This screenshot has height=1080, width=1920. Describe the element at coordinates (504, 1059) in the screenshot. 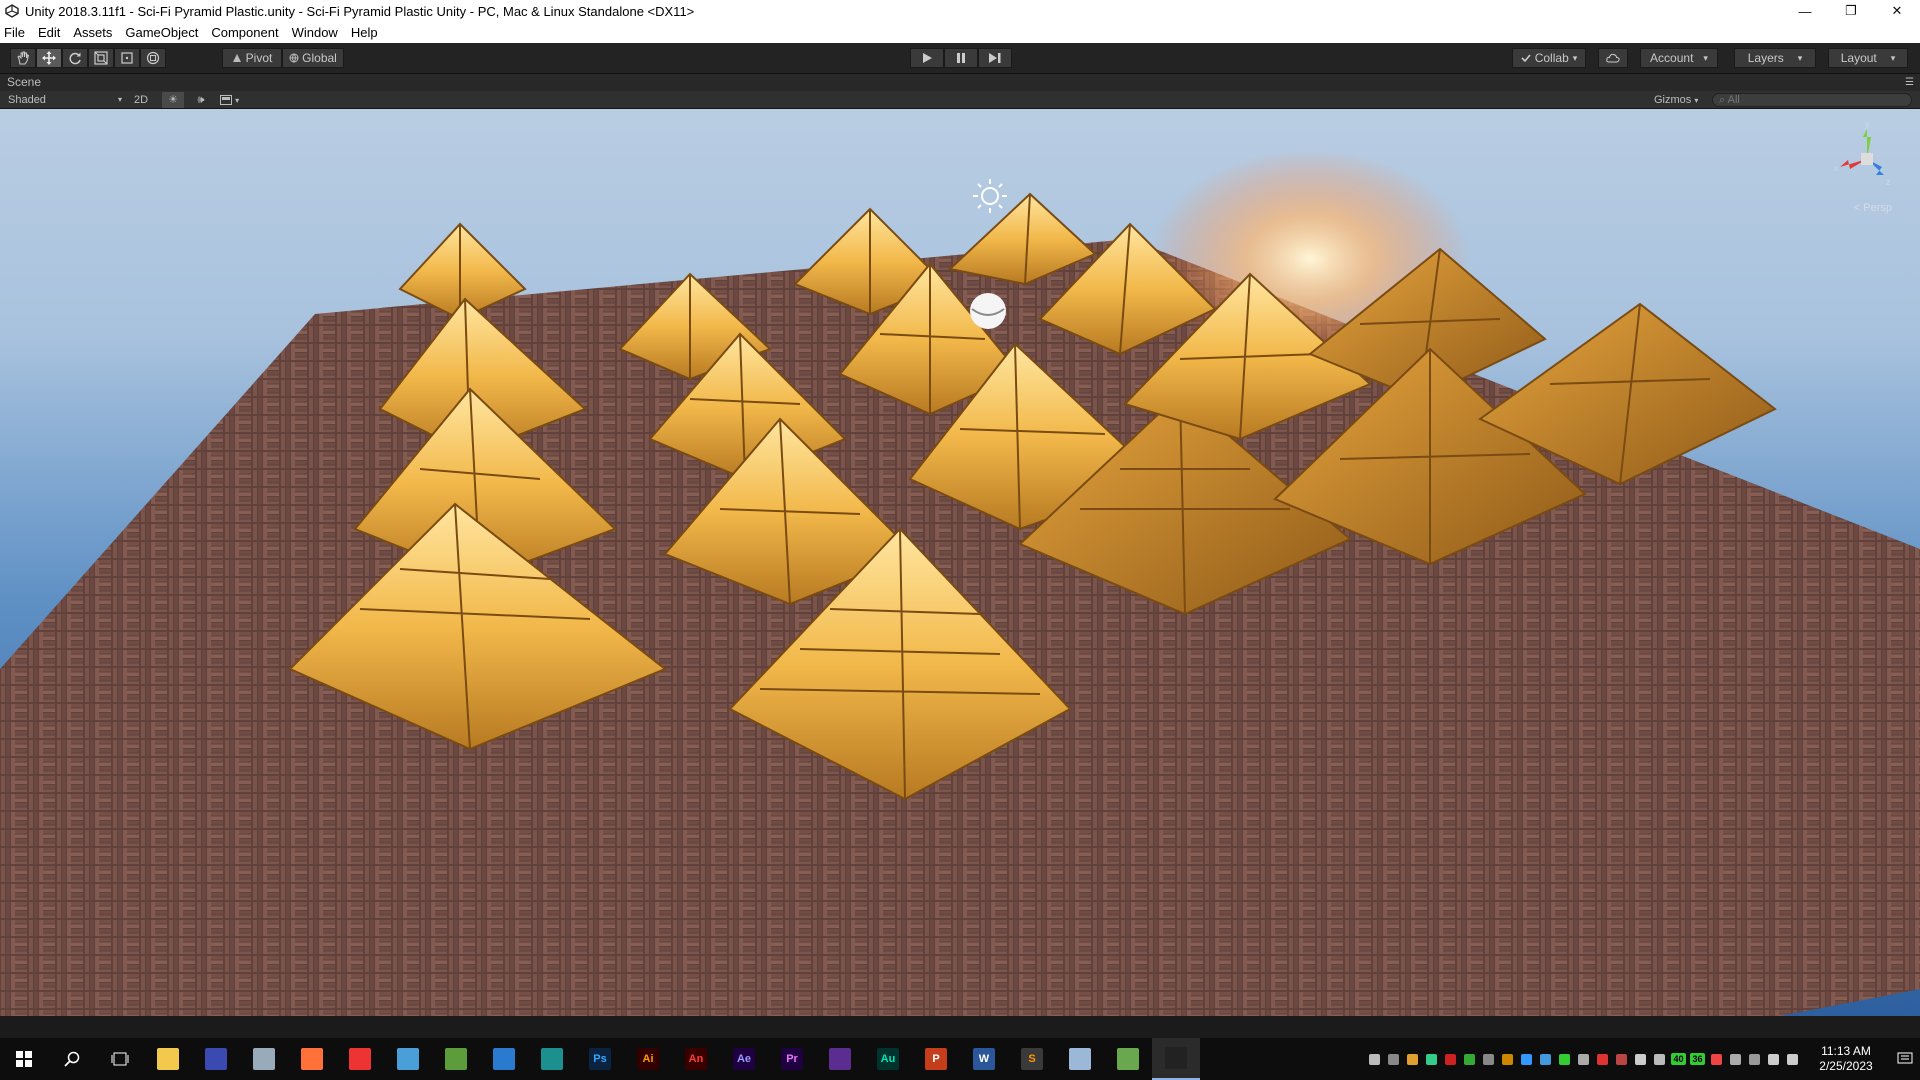

I see `taskbar-app-earth-app` at that location.